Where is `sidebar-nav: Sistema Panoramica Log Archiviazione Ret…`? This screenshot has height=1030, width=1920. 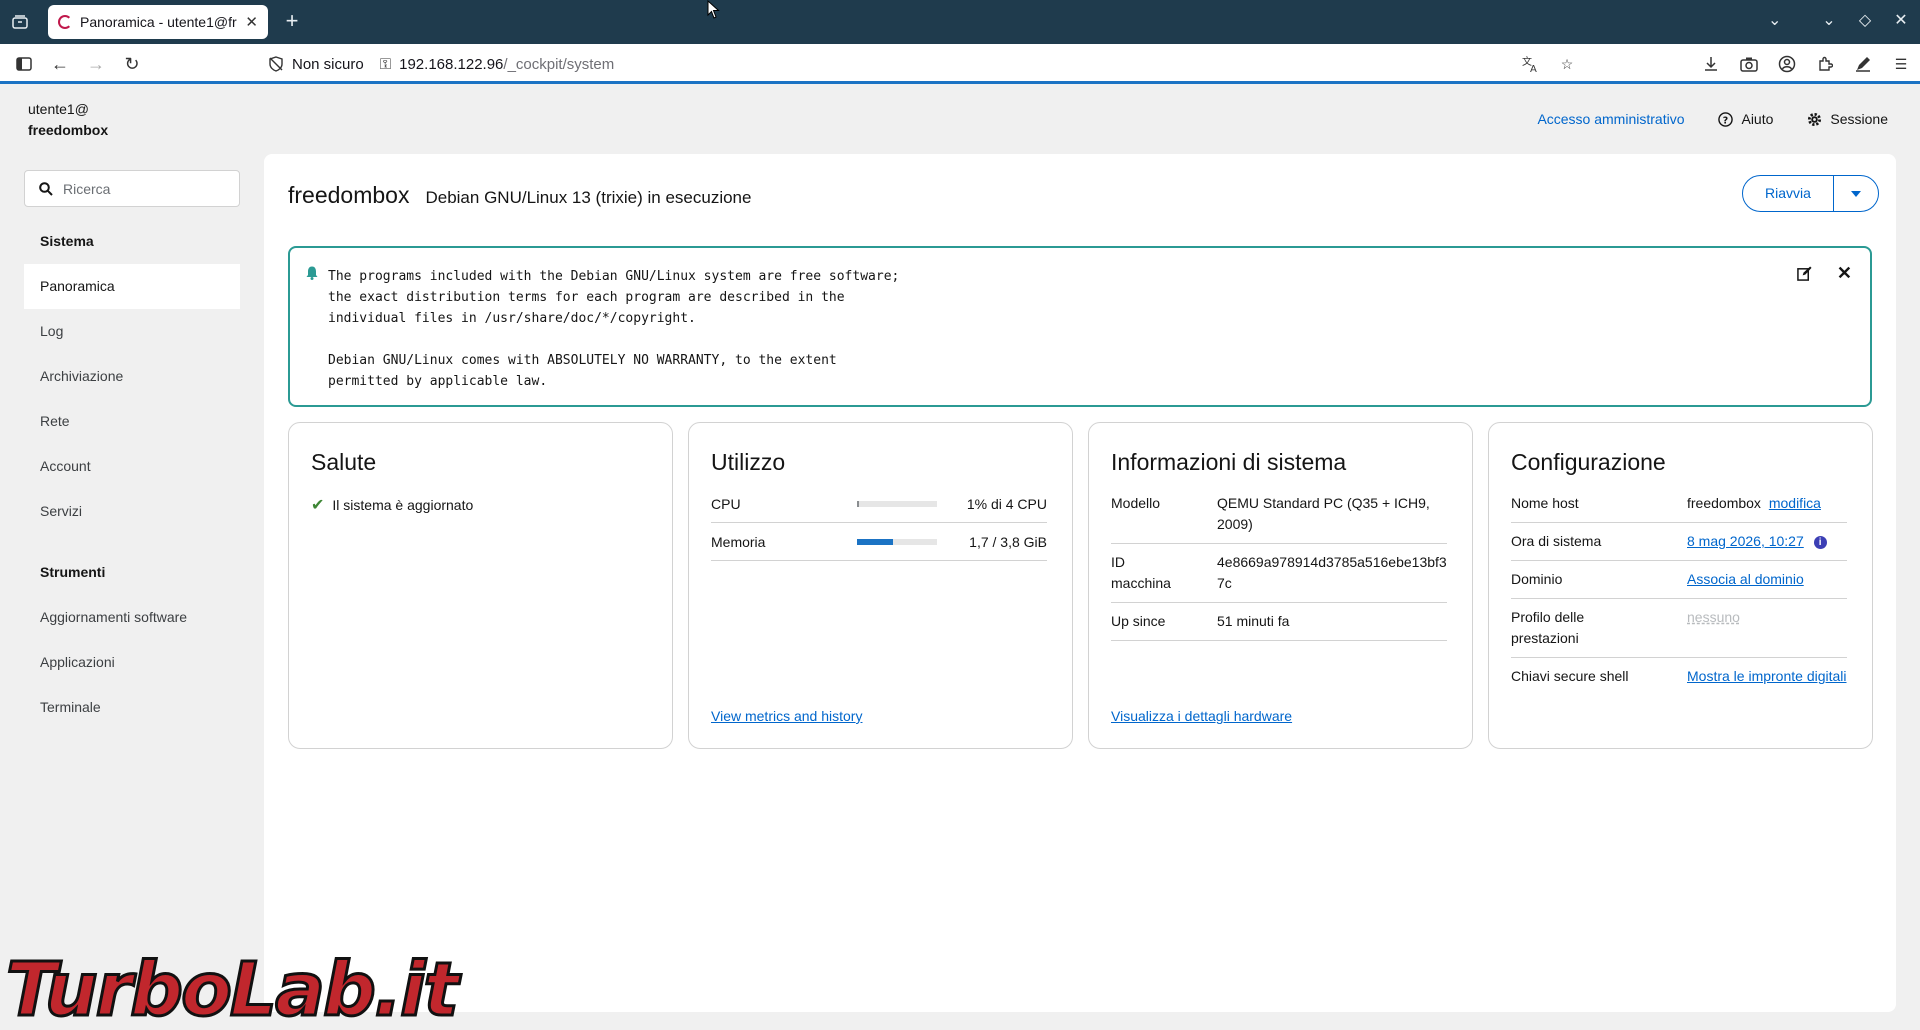
sidebar-nav: Sistema Panoramica Log Archiviazione Ret… is located at coordinates (132, 474).